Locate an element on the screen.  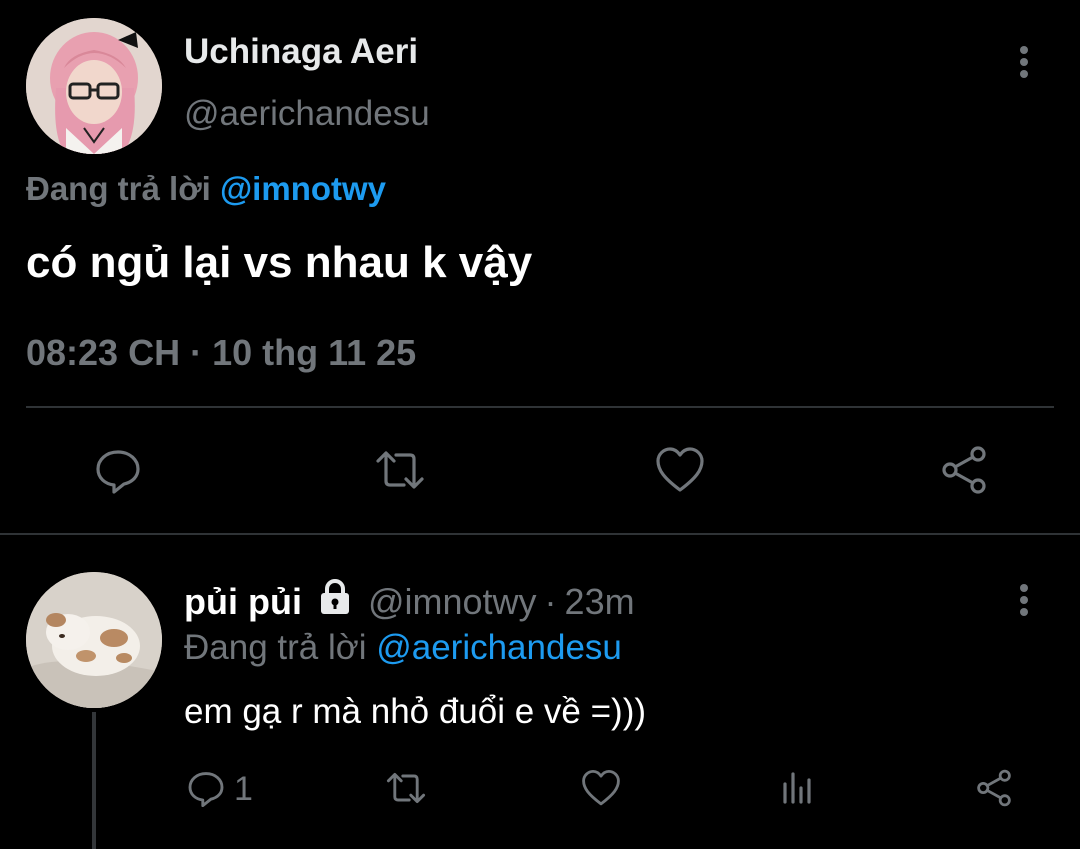
thread-line is located at coordinates (94, 780).